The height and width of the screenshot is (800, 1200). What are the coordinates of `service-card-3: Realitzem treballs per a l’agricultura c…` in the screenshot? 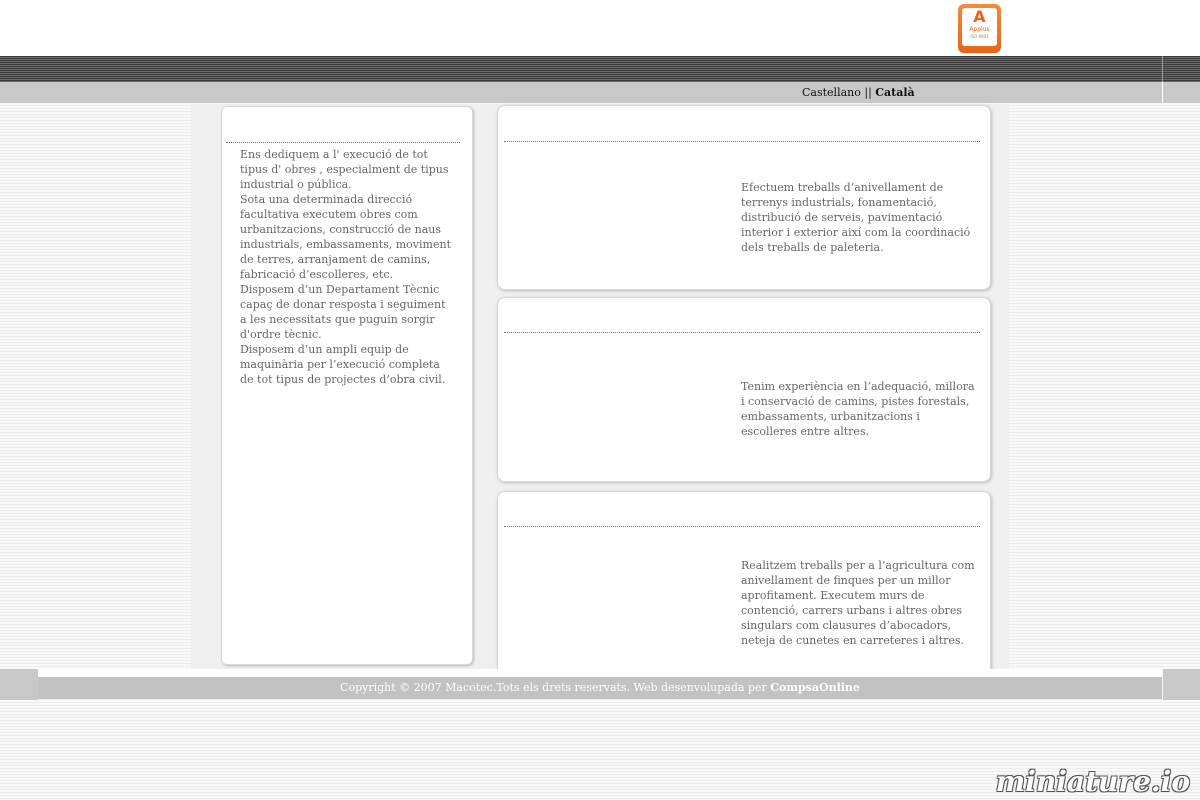 It's located at (744, 583).